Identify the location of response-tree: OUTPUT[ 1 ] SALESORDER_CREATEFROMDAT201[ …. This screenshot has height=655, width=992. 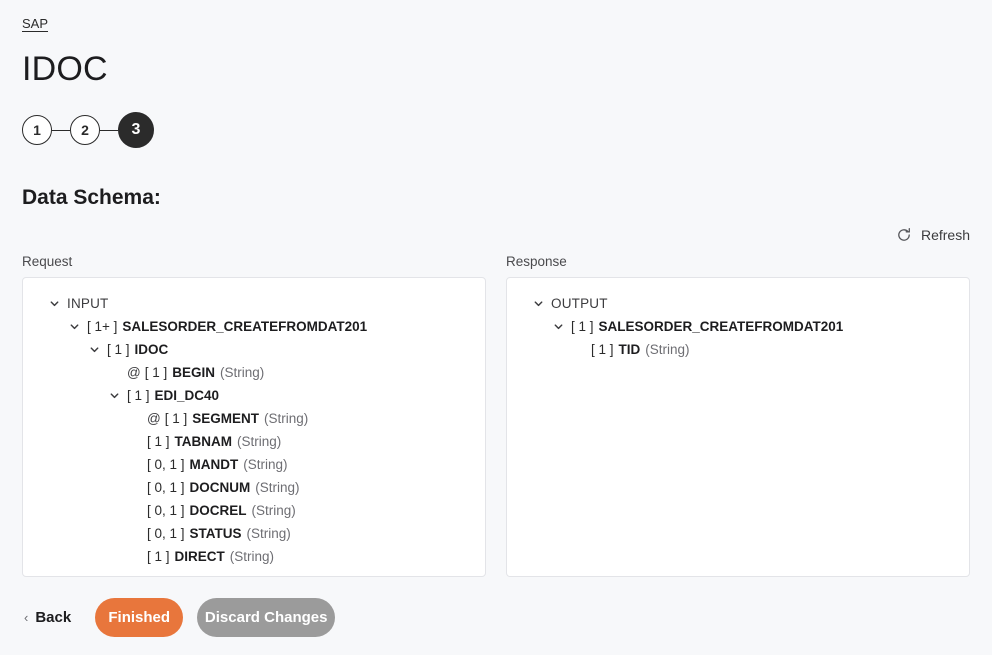
(738, 326).